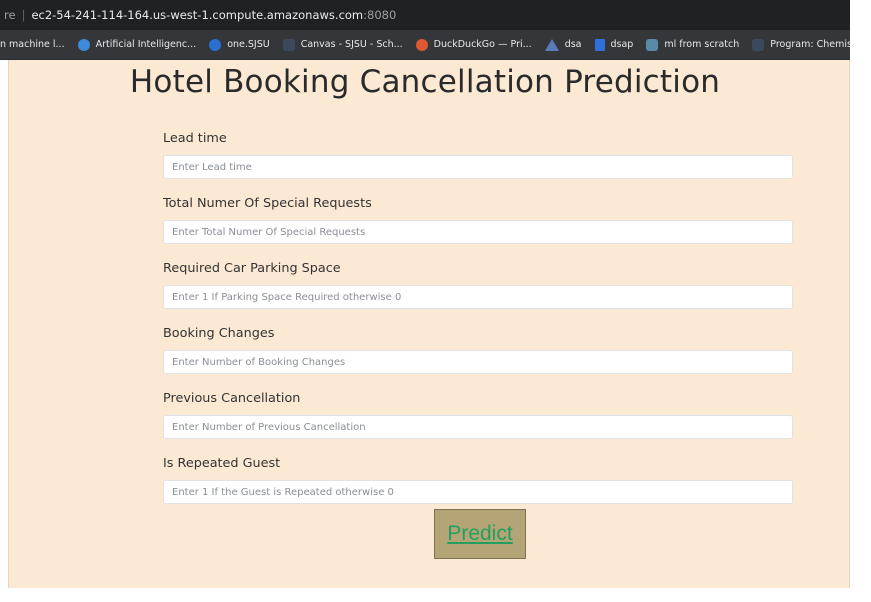 This screenshot has width=871, height=602. I want to click on predict-button: Predict, so click(480, 534).